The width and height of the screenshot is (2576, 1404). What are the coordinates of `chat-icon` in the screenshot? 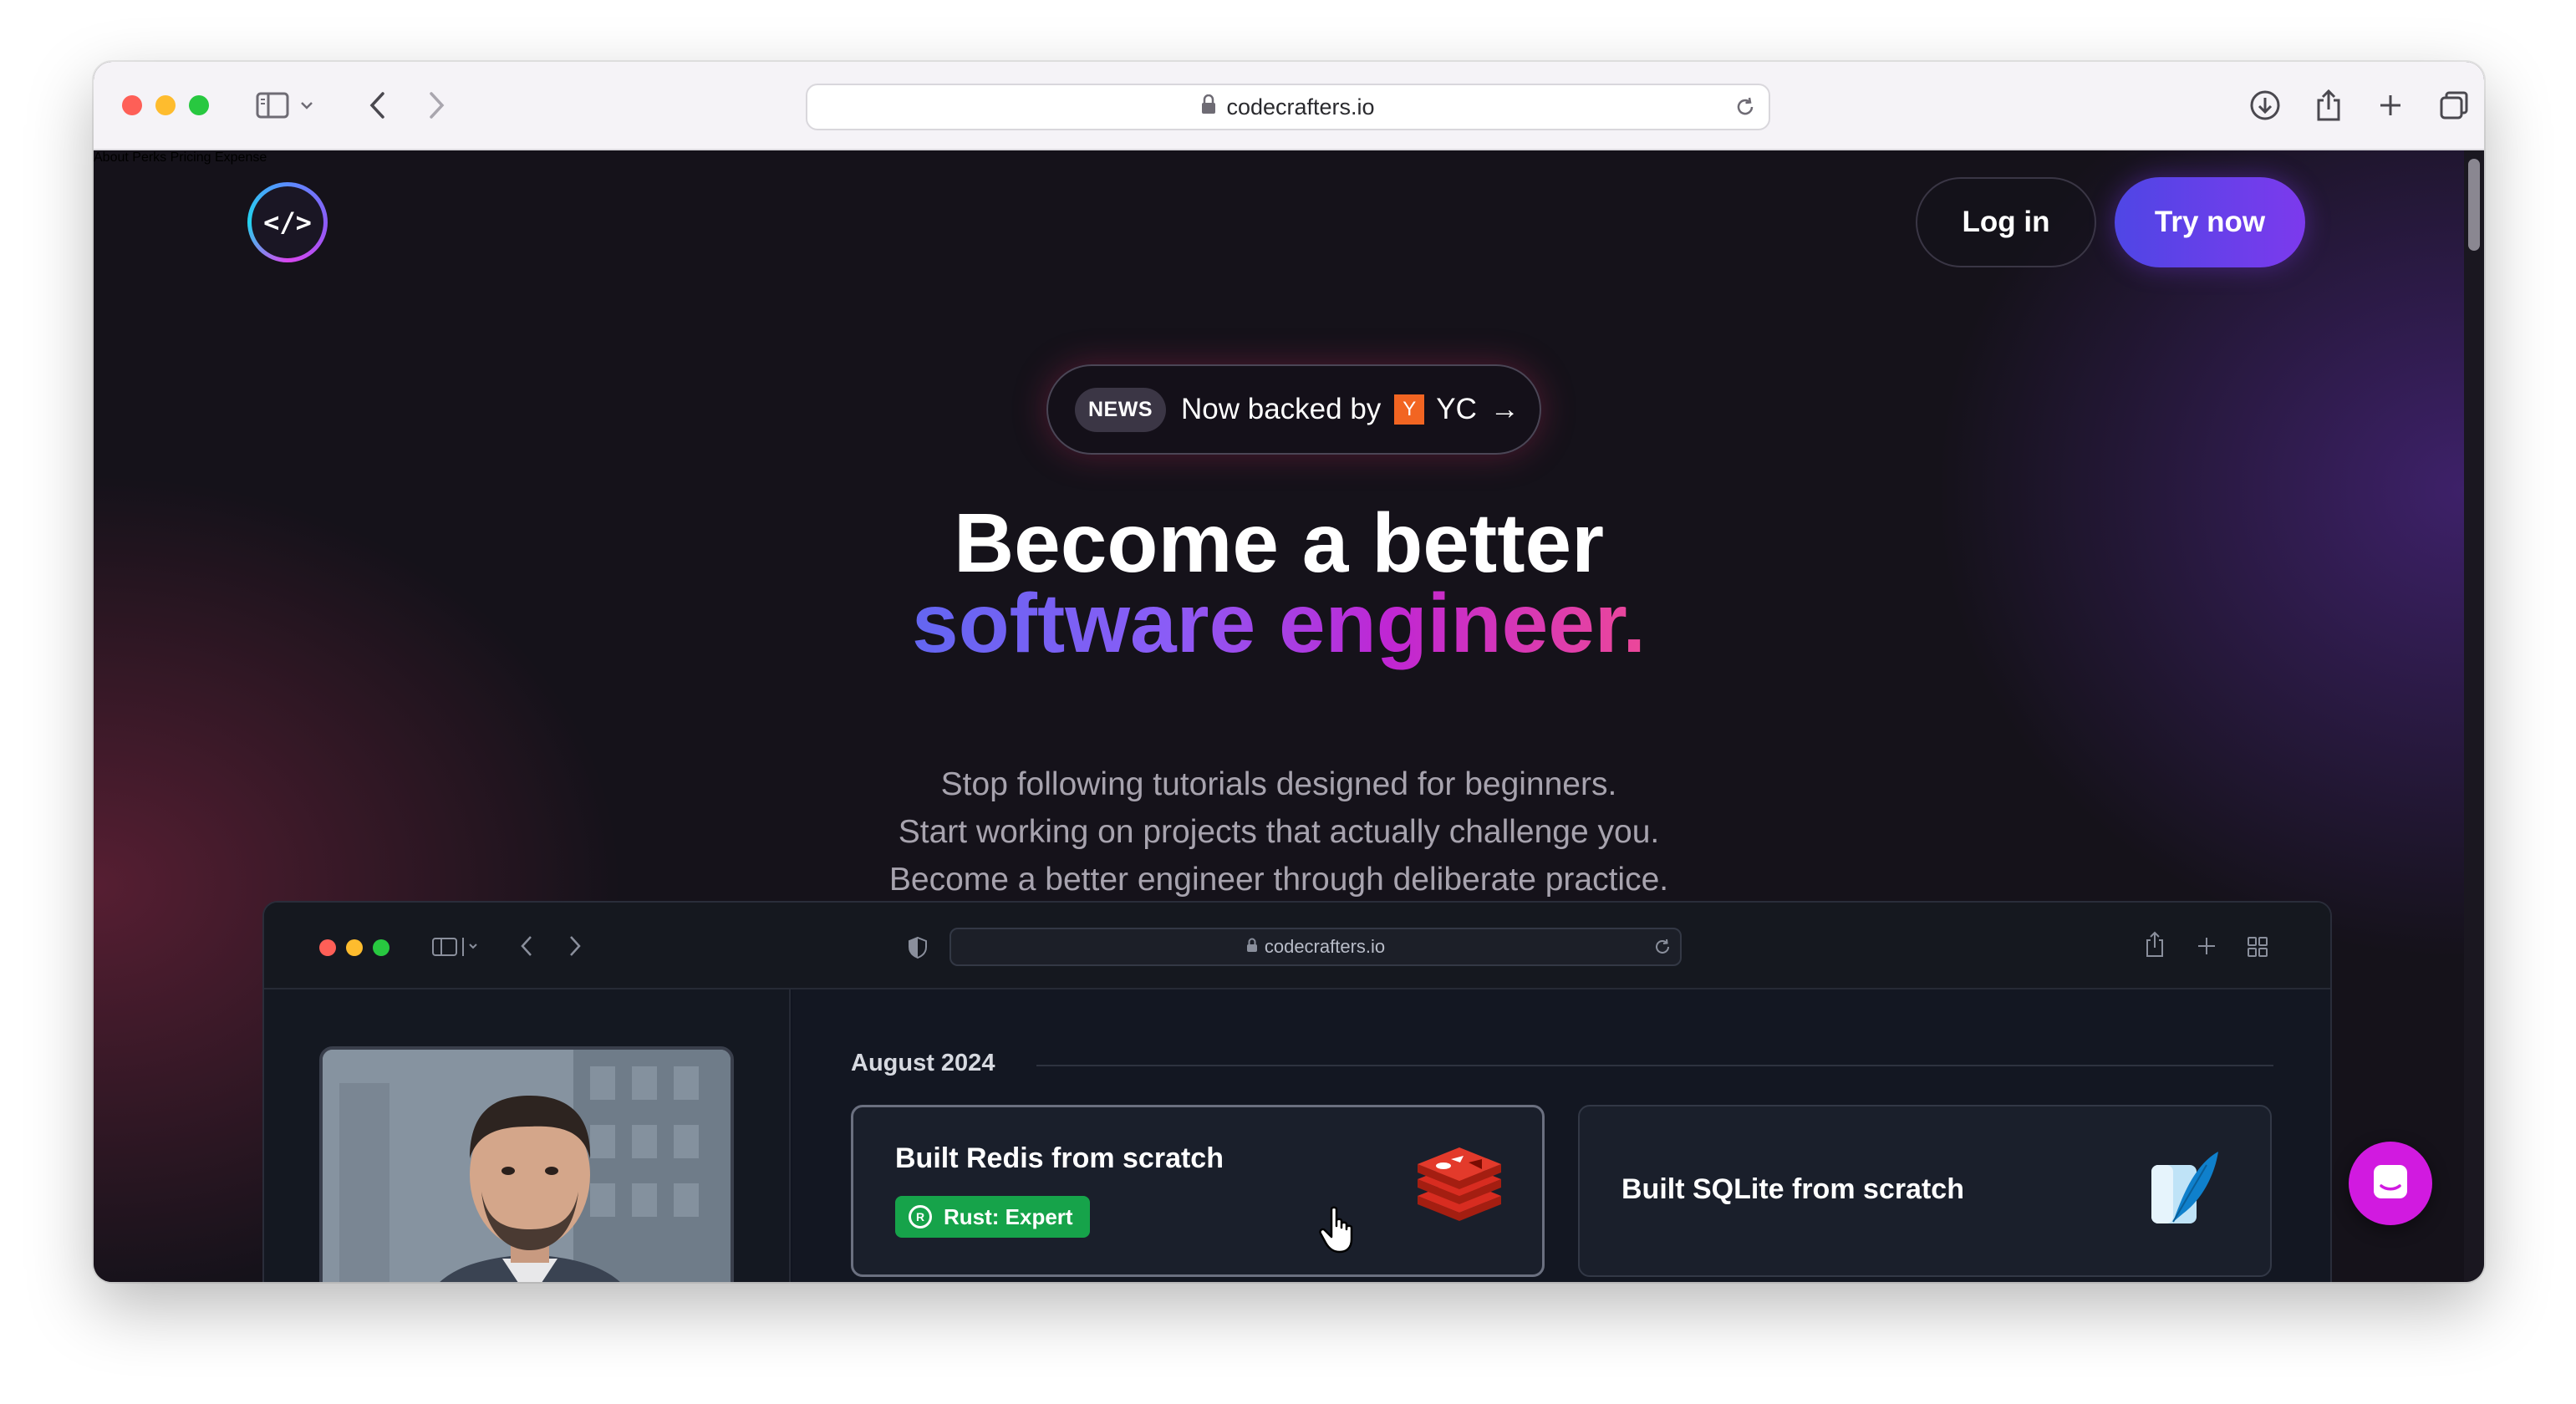 It's located at (2390, 1183).